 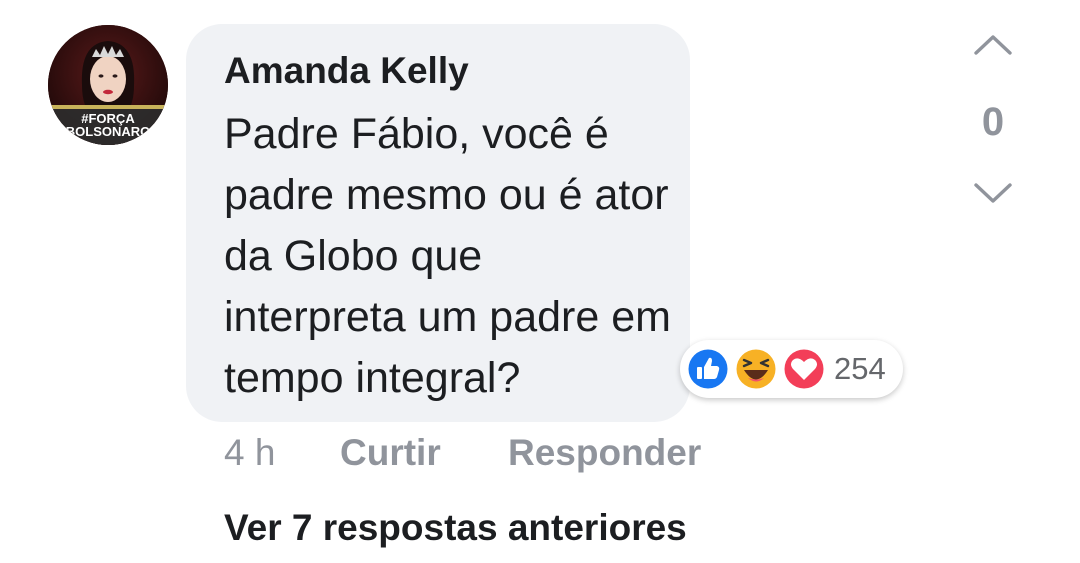 What do you see at coordinates (804, 369) in the screenshot?
I see `love-icon` at bounding box center [804, 369].